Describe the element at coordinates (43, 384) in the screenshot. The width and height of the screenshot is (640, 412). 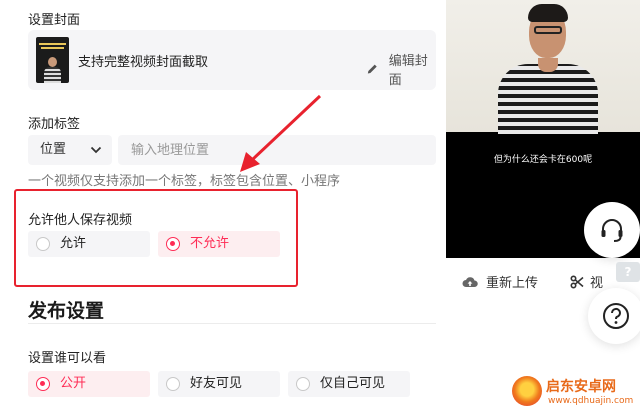
I see `radio-checked` at that location.